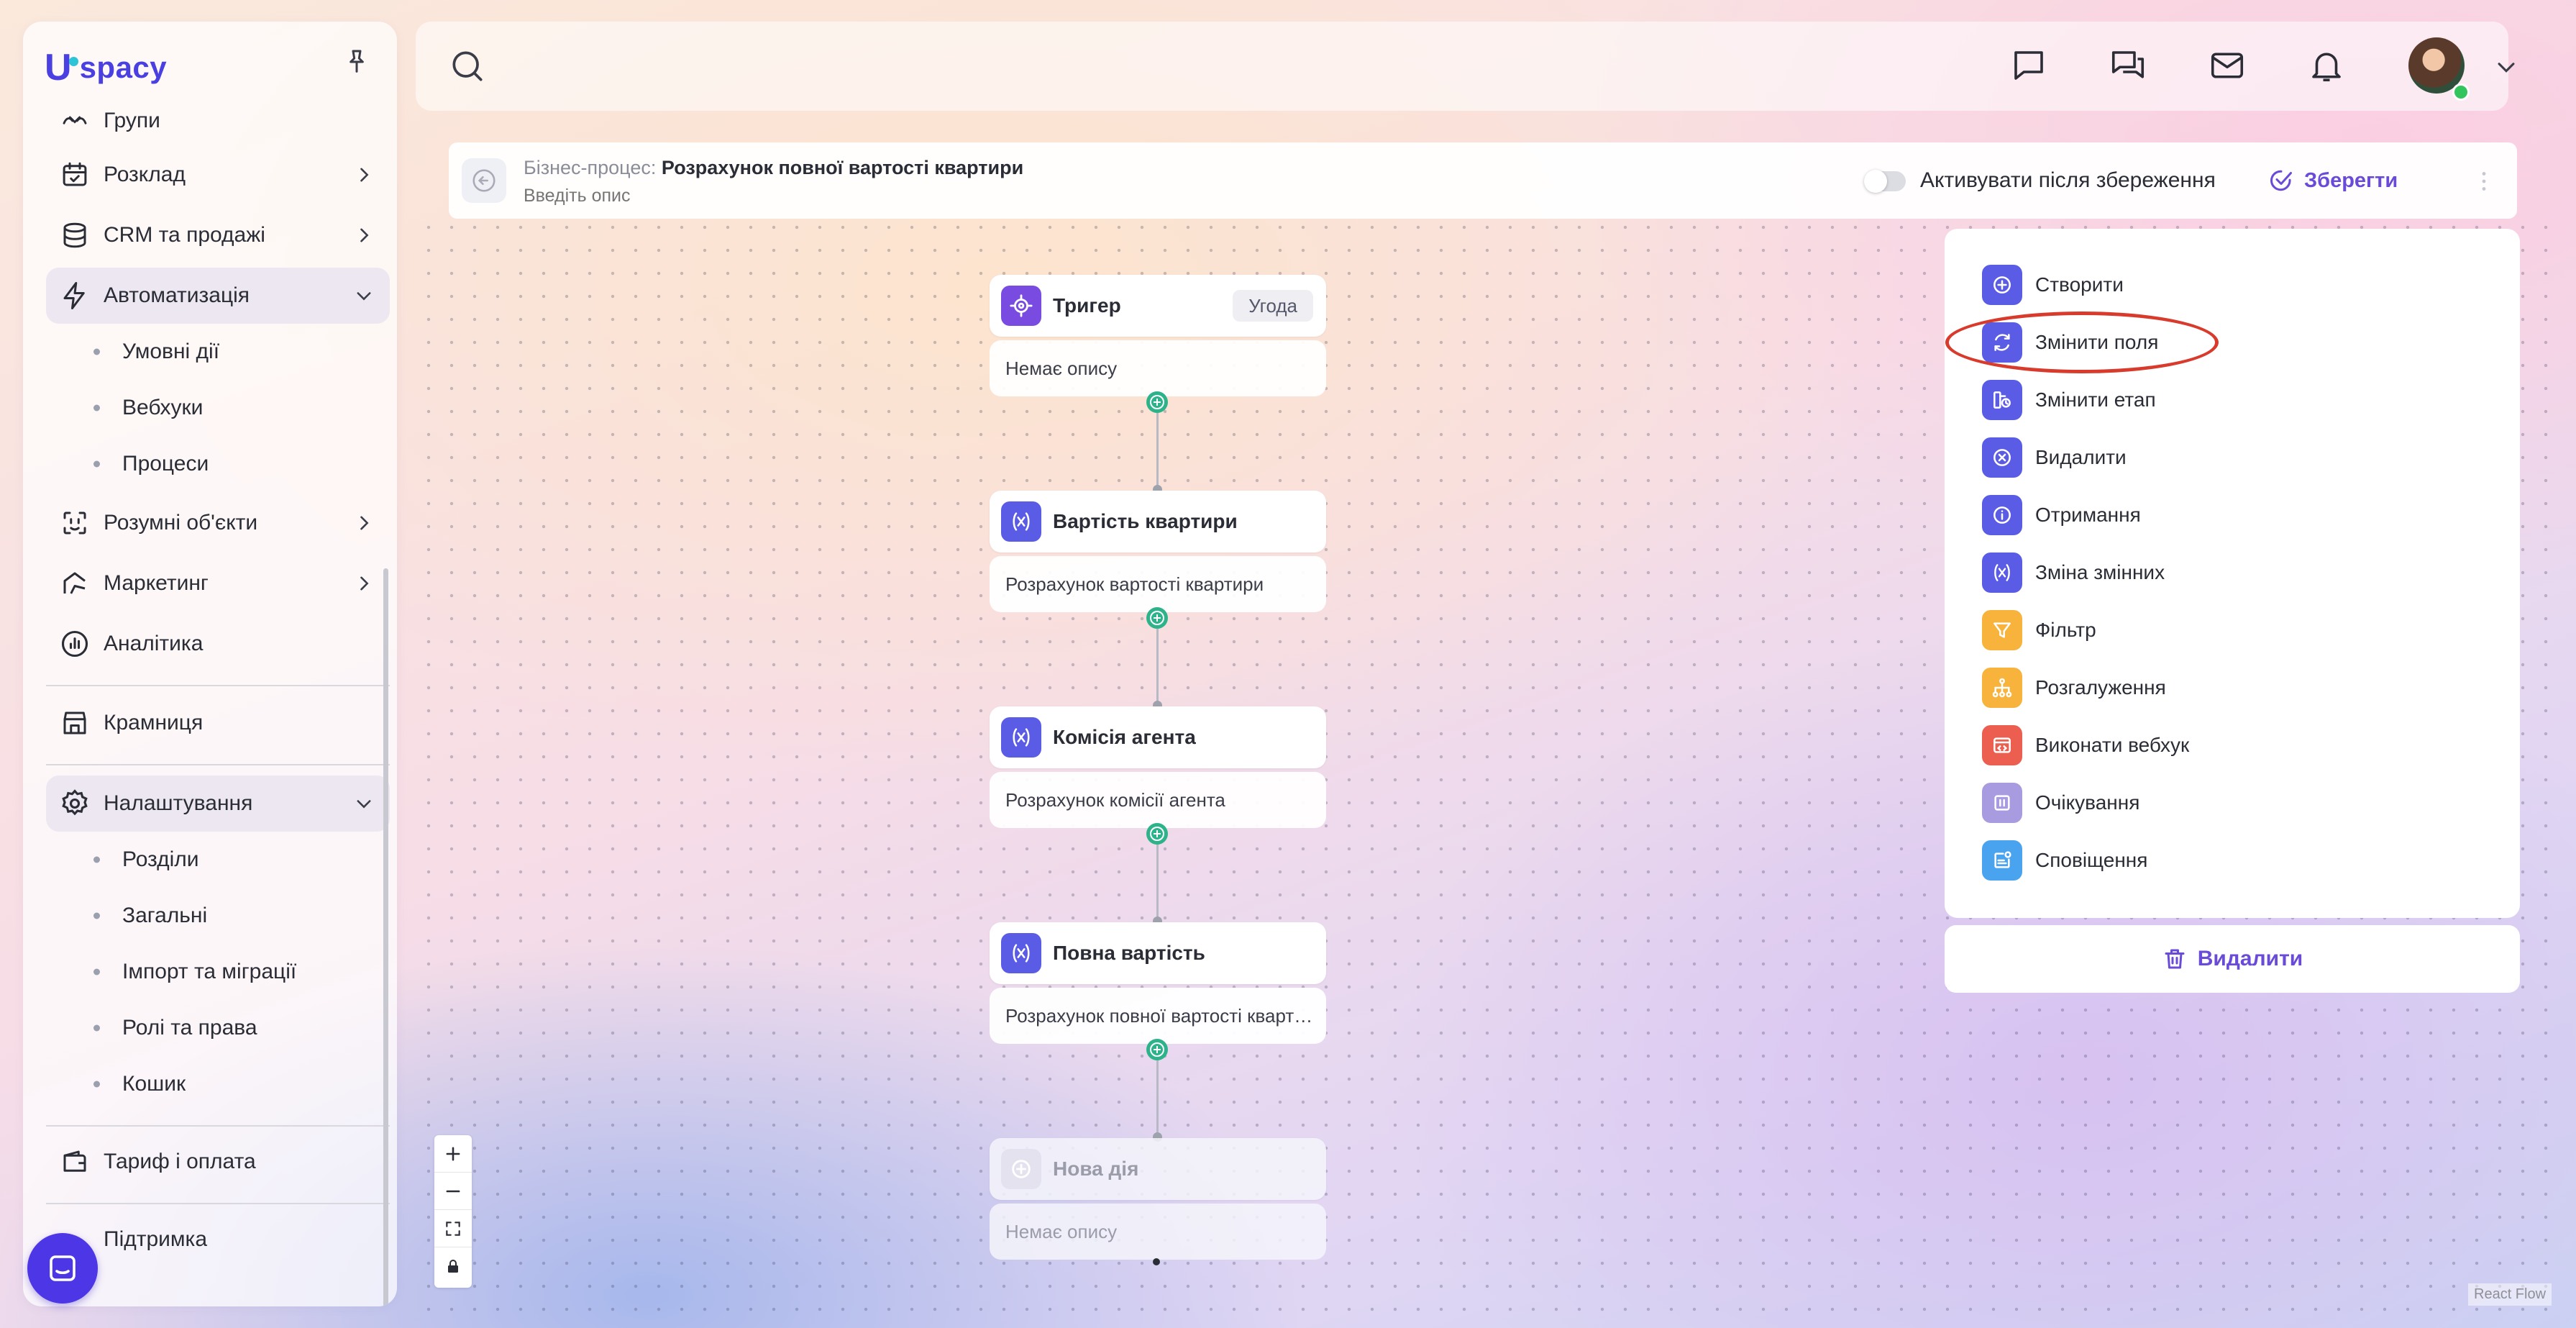 This screenshot has height=1328, width=2576. I want to click on check-circle-icon, so click(2281, 180).